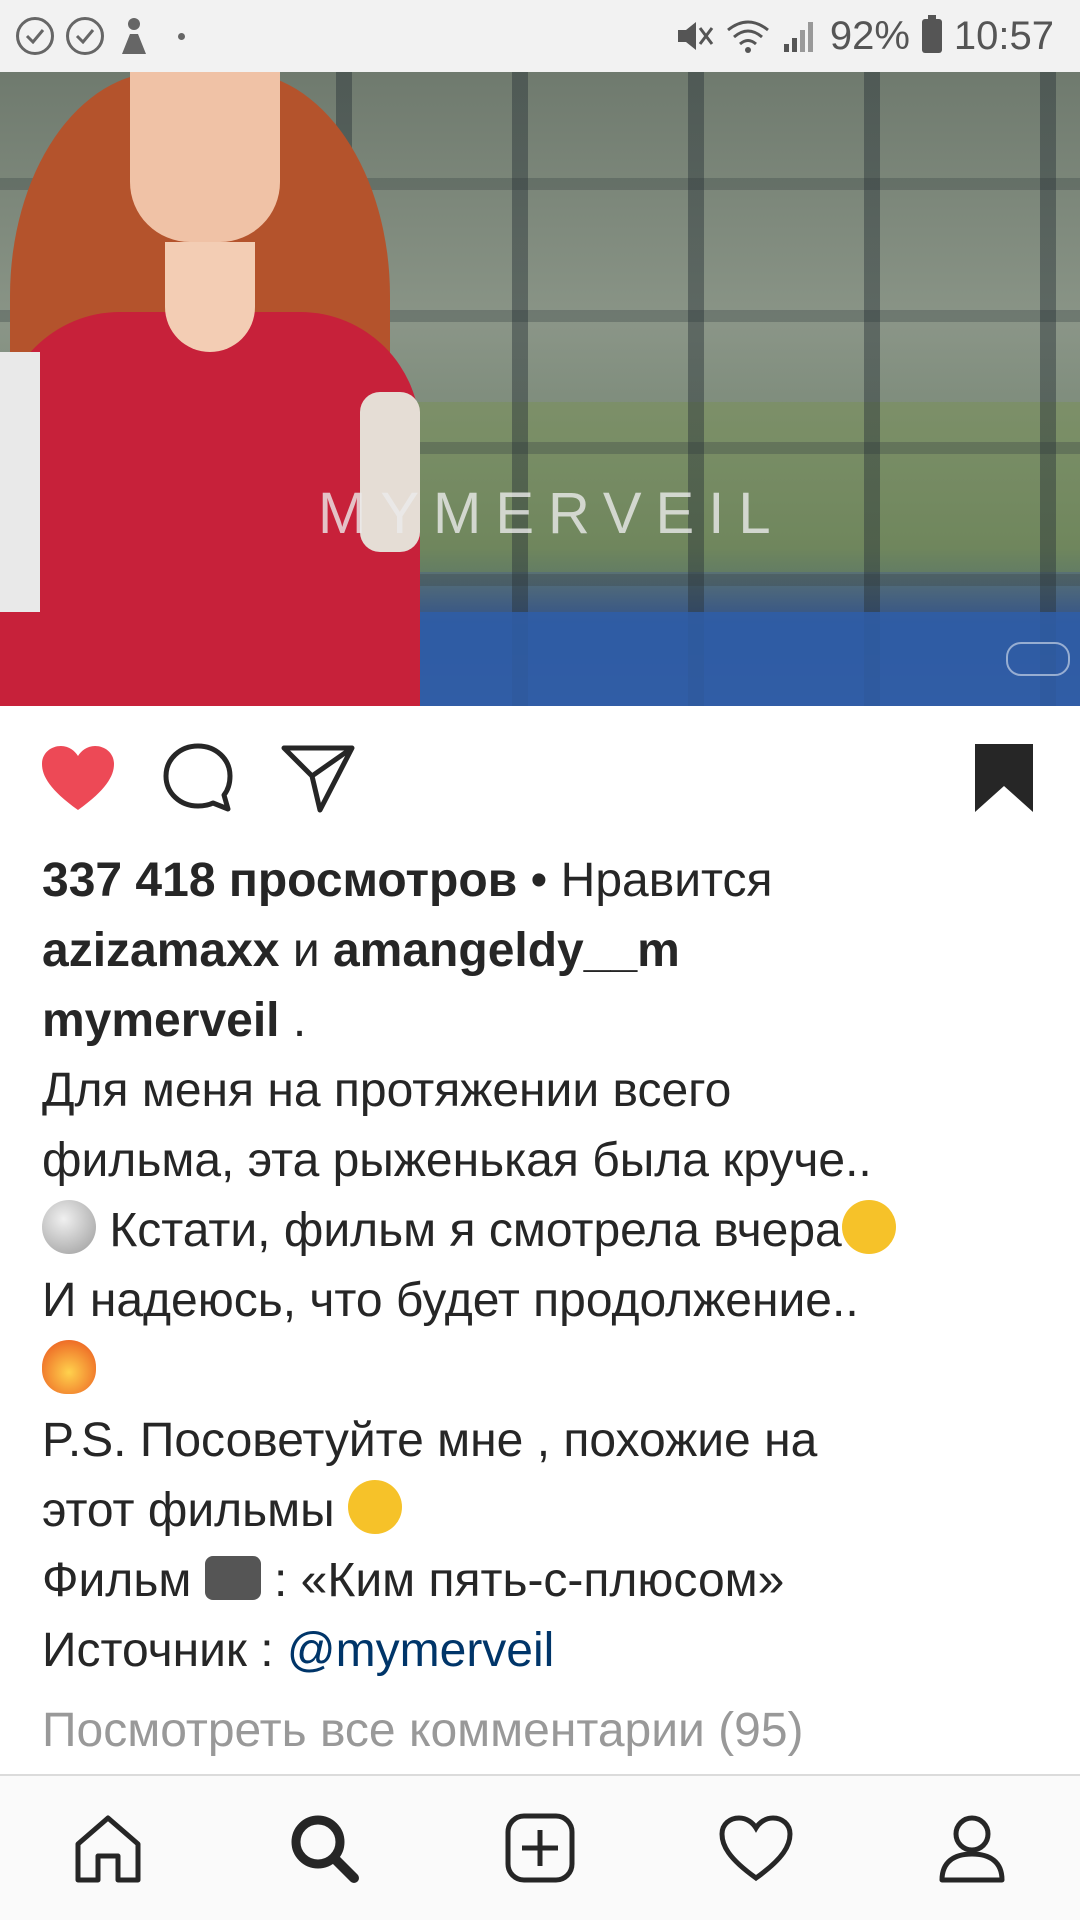 This screenshot has height=1920, width=1080. Describe the element at coordinates (540, 776) in the screenshot. I see `post-actions` at that location.